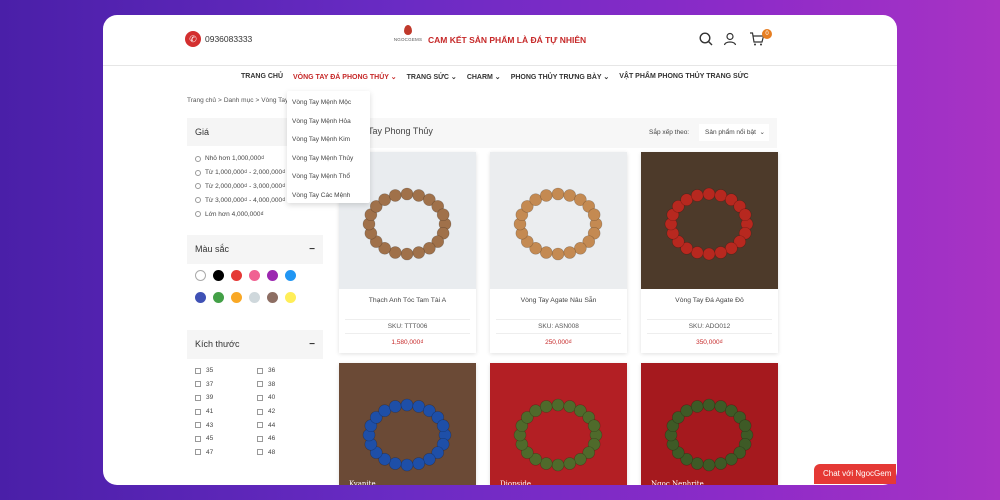 The height and width of the screenshot is (500, 1000). I want to click on dropdown-item-hoa: Vòng Tay Mệnh Hỏa, so click(328, 122).